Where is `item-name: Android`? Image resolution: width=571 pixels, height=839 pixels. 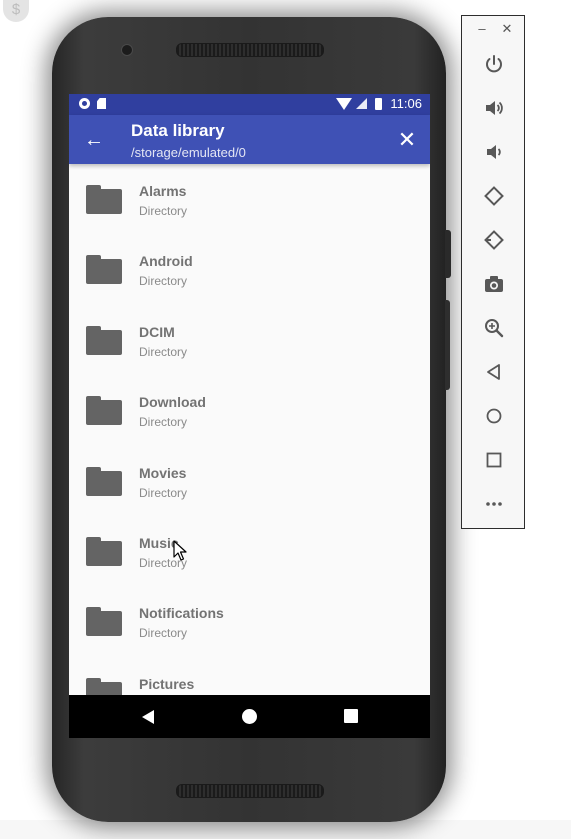
item-name: Android is located at coordinates (166, 261).